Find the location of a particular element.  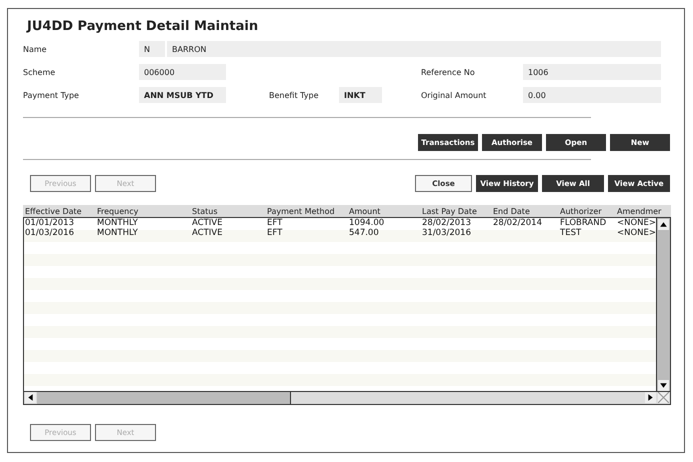

table-cell: 31/03/2016 is located at coordinates (446, 233).